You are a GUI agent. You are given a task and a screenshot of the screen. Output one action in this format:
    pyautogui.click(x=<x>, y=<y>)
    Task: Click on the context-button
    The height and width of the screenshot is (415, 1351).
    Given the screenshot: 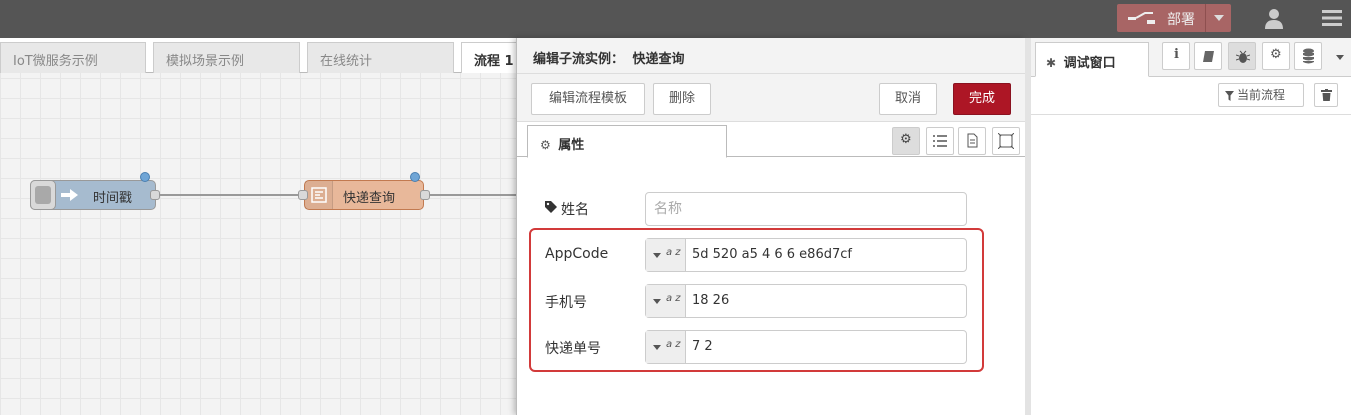 What is the action you would take?
    pyautogui.click(x=1308, y=56)
    